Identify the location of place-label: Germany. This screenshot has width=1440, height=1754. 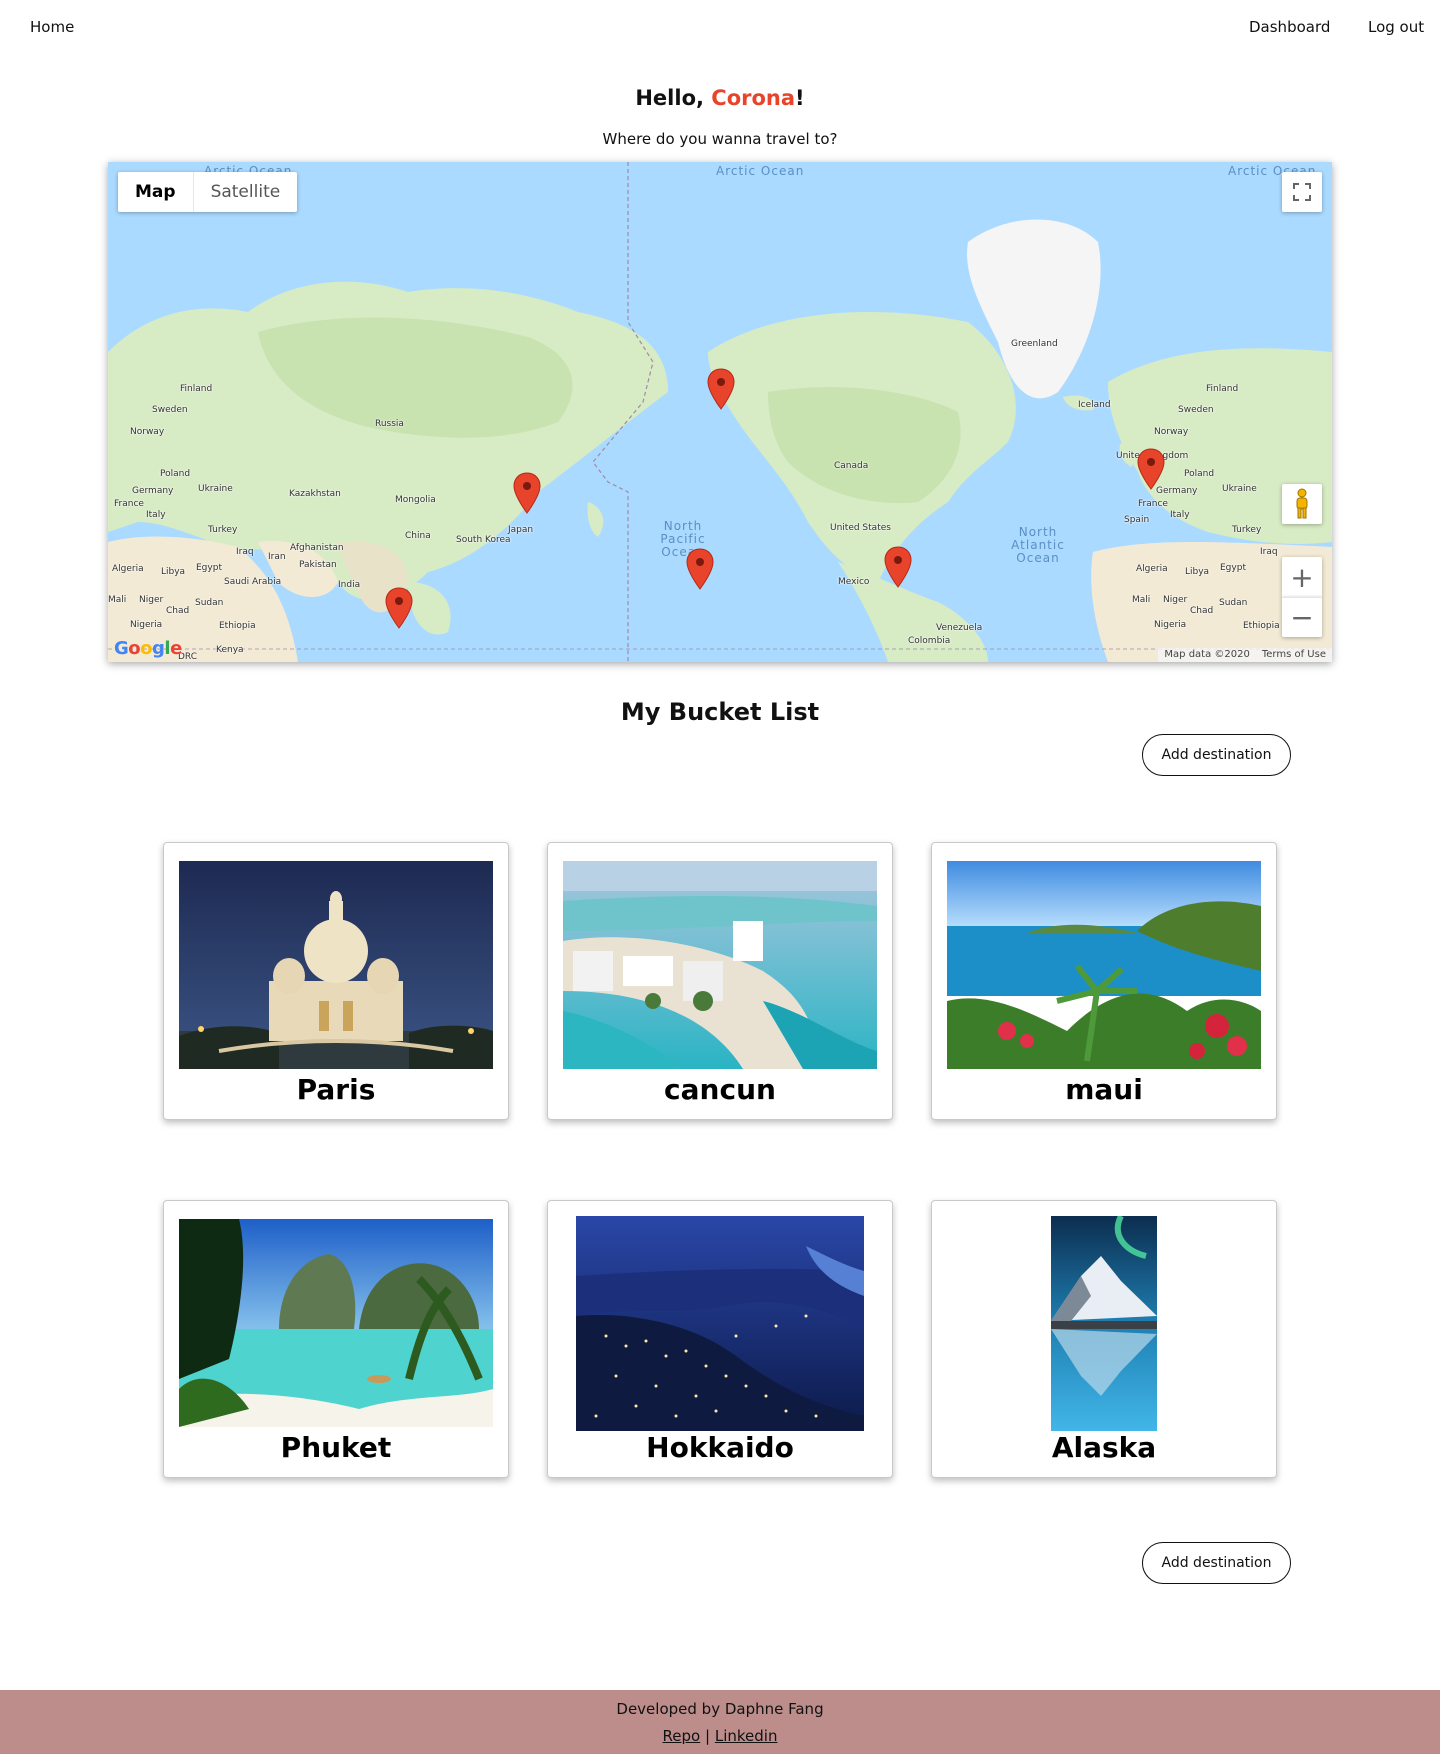
(153, 491).